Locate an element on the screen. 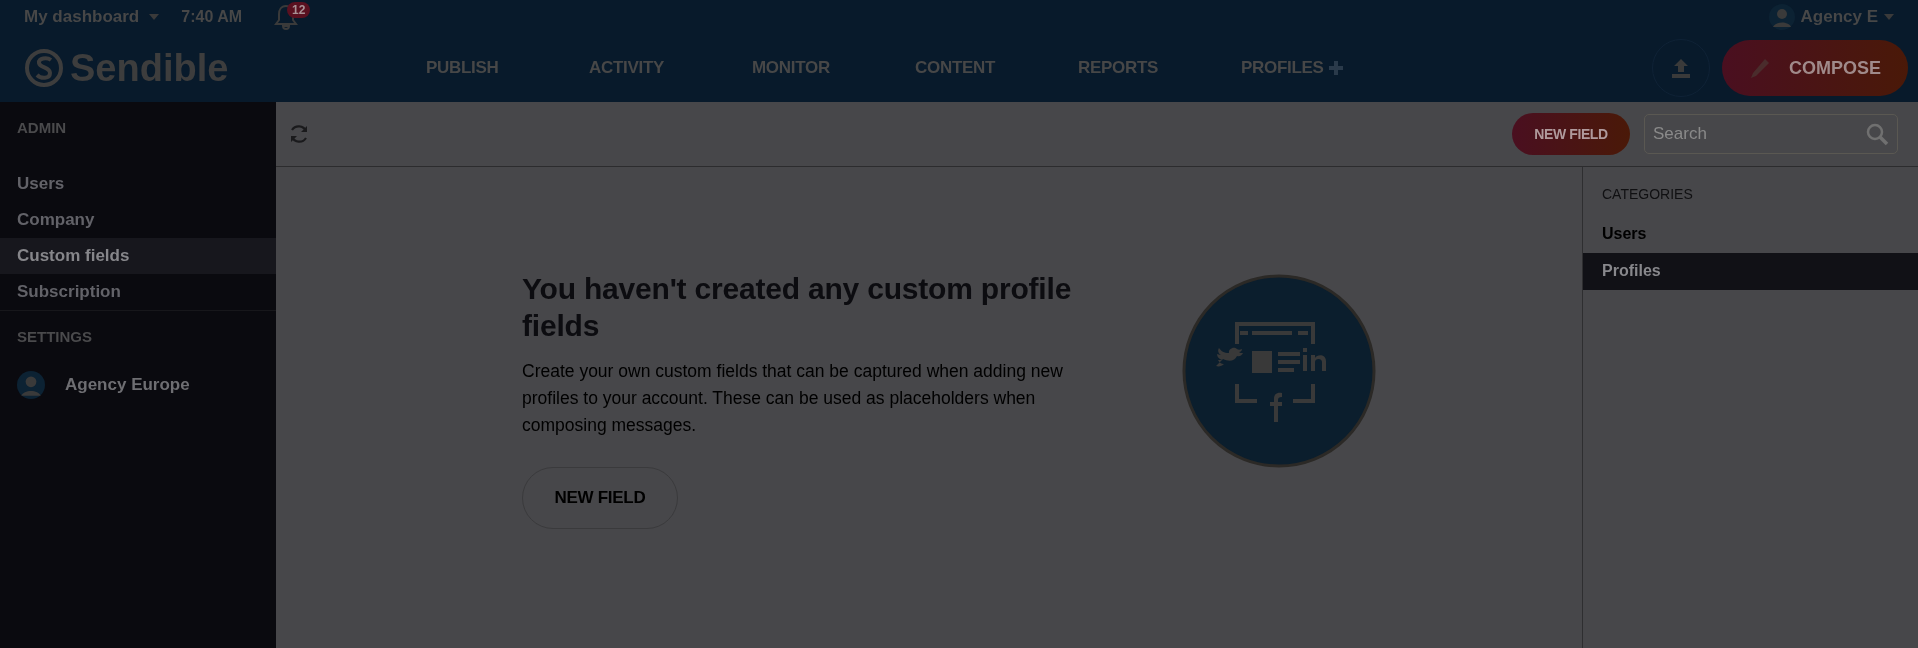 This screenshot has height=648, width=1918. sidebar-item: Users is located at coordinates (138, 184).